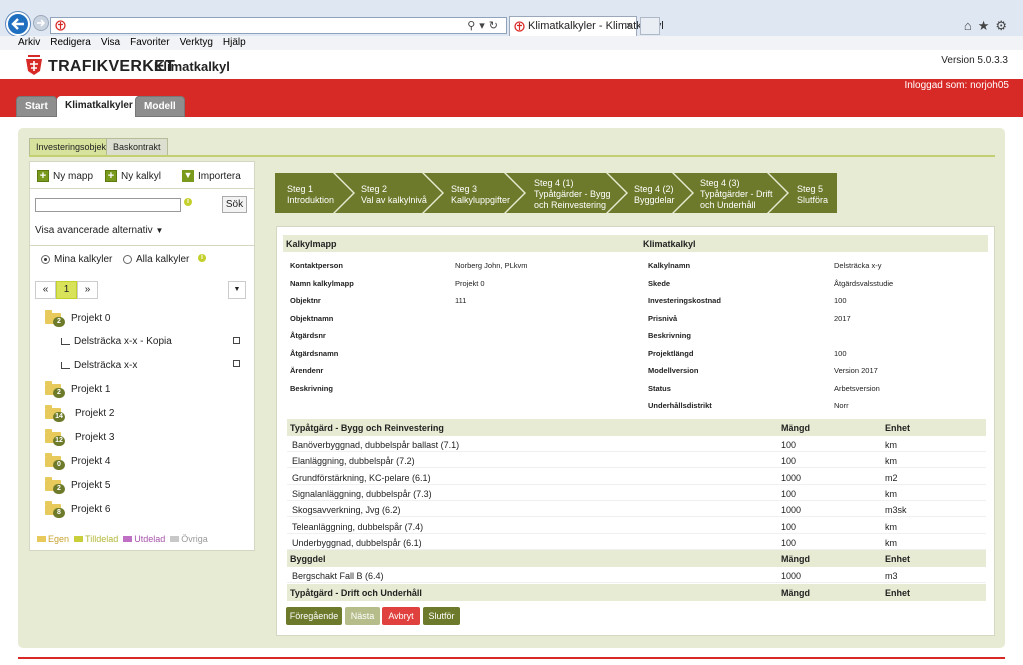 Image resolution: width=1023 pixels, height=665 pixels. I want to click on browser-toolbar-icons: ⌂★⚙, so click(988, 26).